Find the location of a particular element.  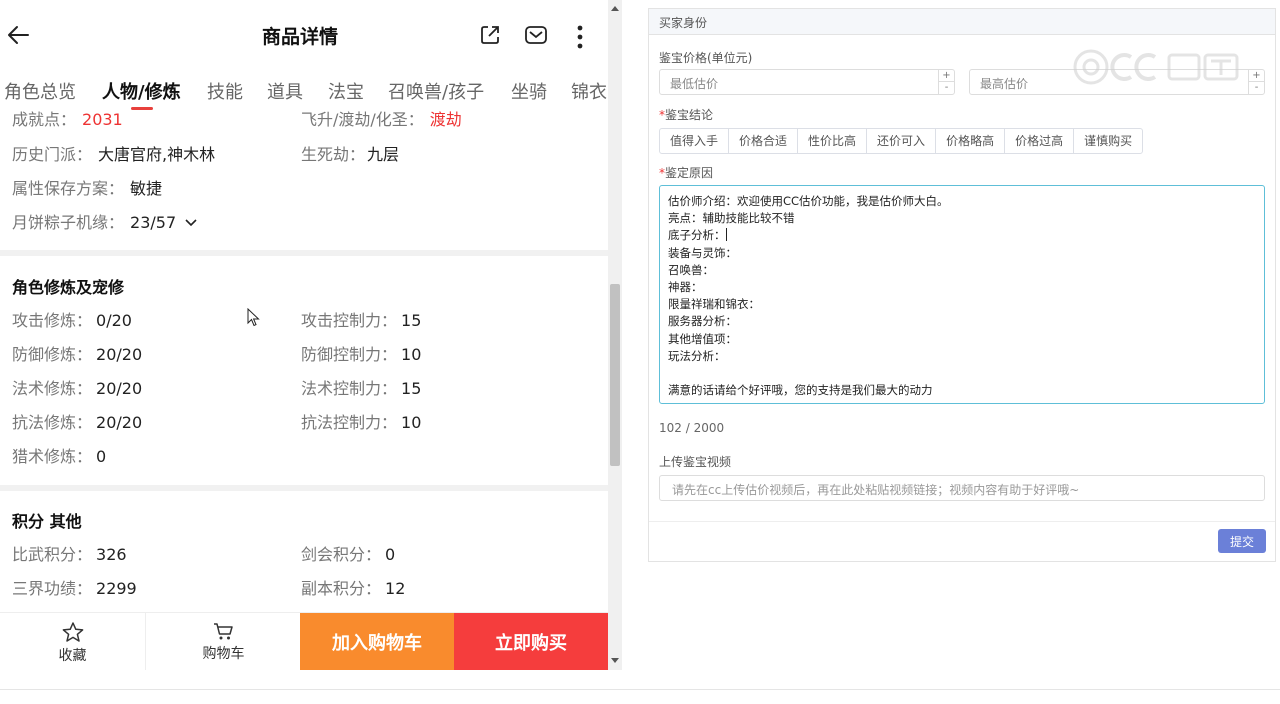

char-counter: 102 / 2000 is located at coordinates (692, 428).